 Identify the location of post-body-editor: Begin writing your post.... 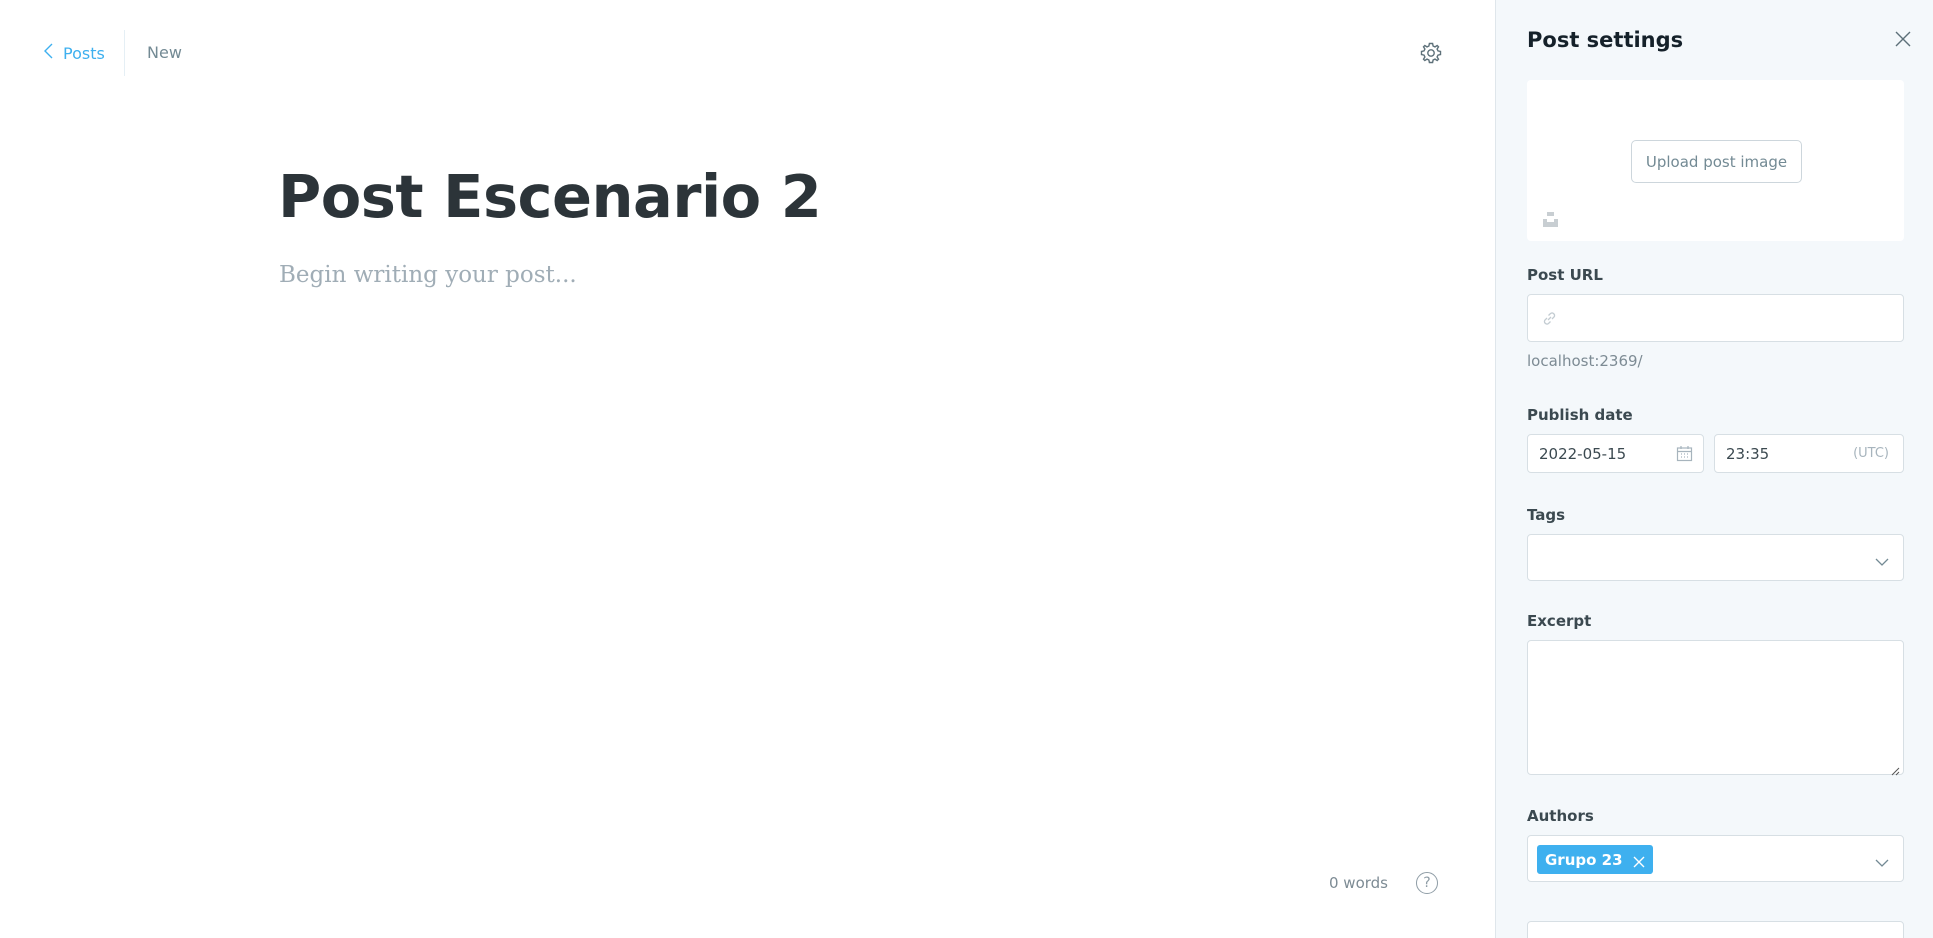
(428, 275).